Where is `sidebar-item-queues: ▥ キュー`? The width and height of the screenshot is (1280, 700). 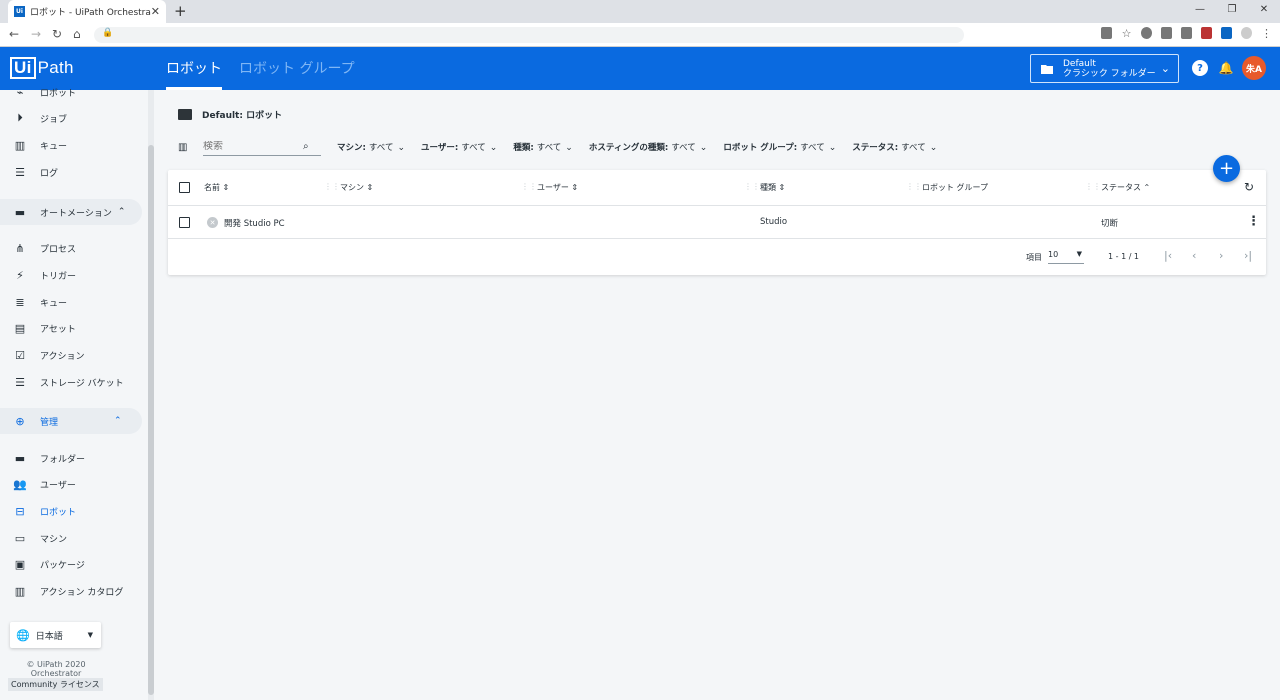 sidebar-item-queues: ▥ キュー is located at coordinates (39, 145).